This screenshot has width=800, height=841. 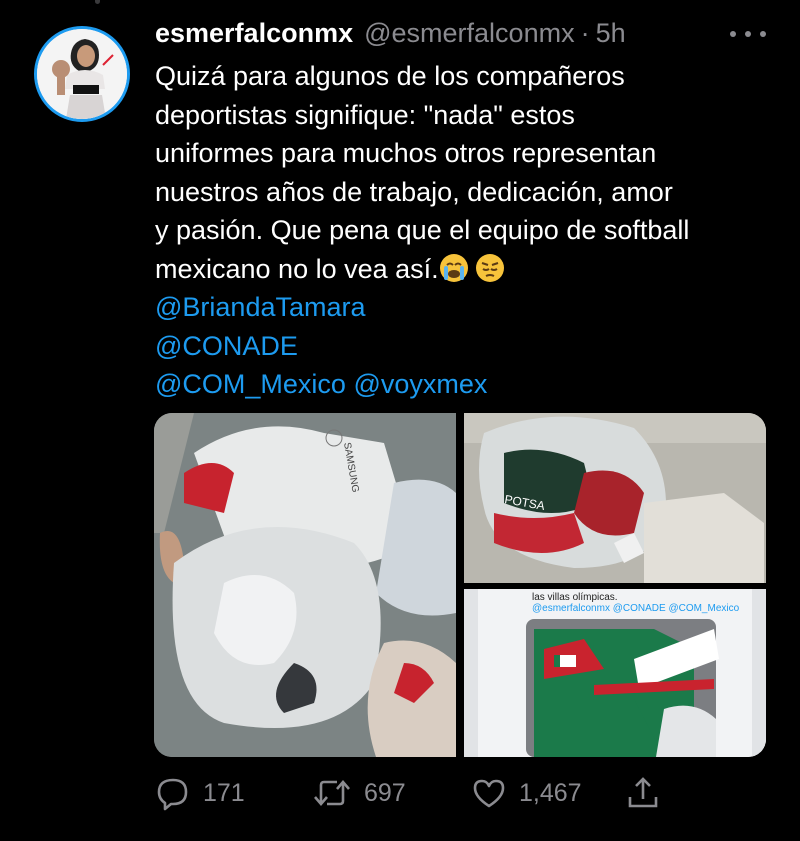 What do you see at coordinates (260, 307) in the screenshot?
I see `mention-link: @BriandaTamara` at bounding box center [260, 307].